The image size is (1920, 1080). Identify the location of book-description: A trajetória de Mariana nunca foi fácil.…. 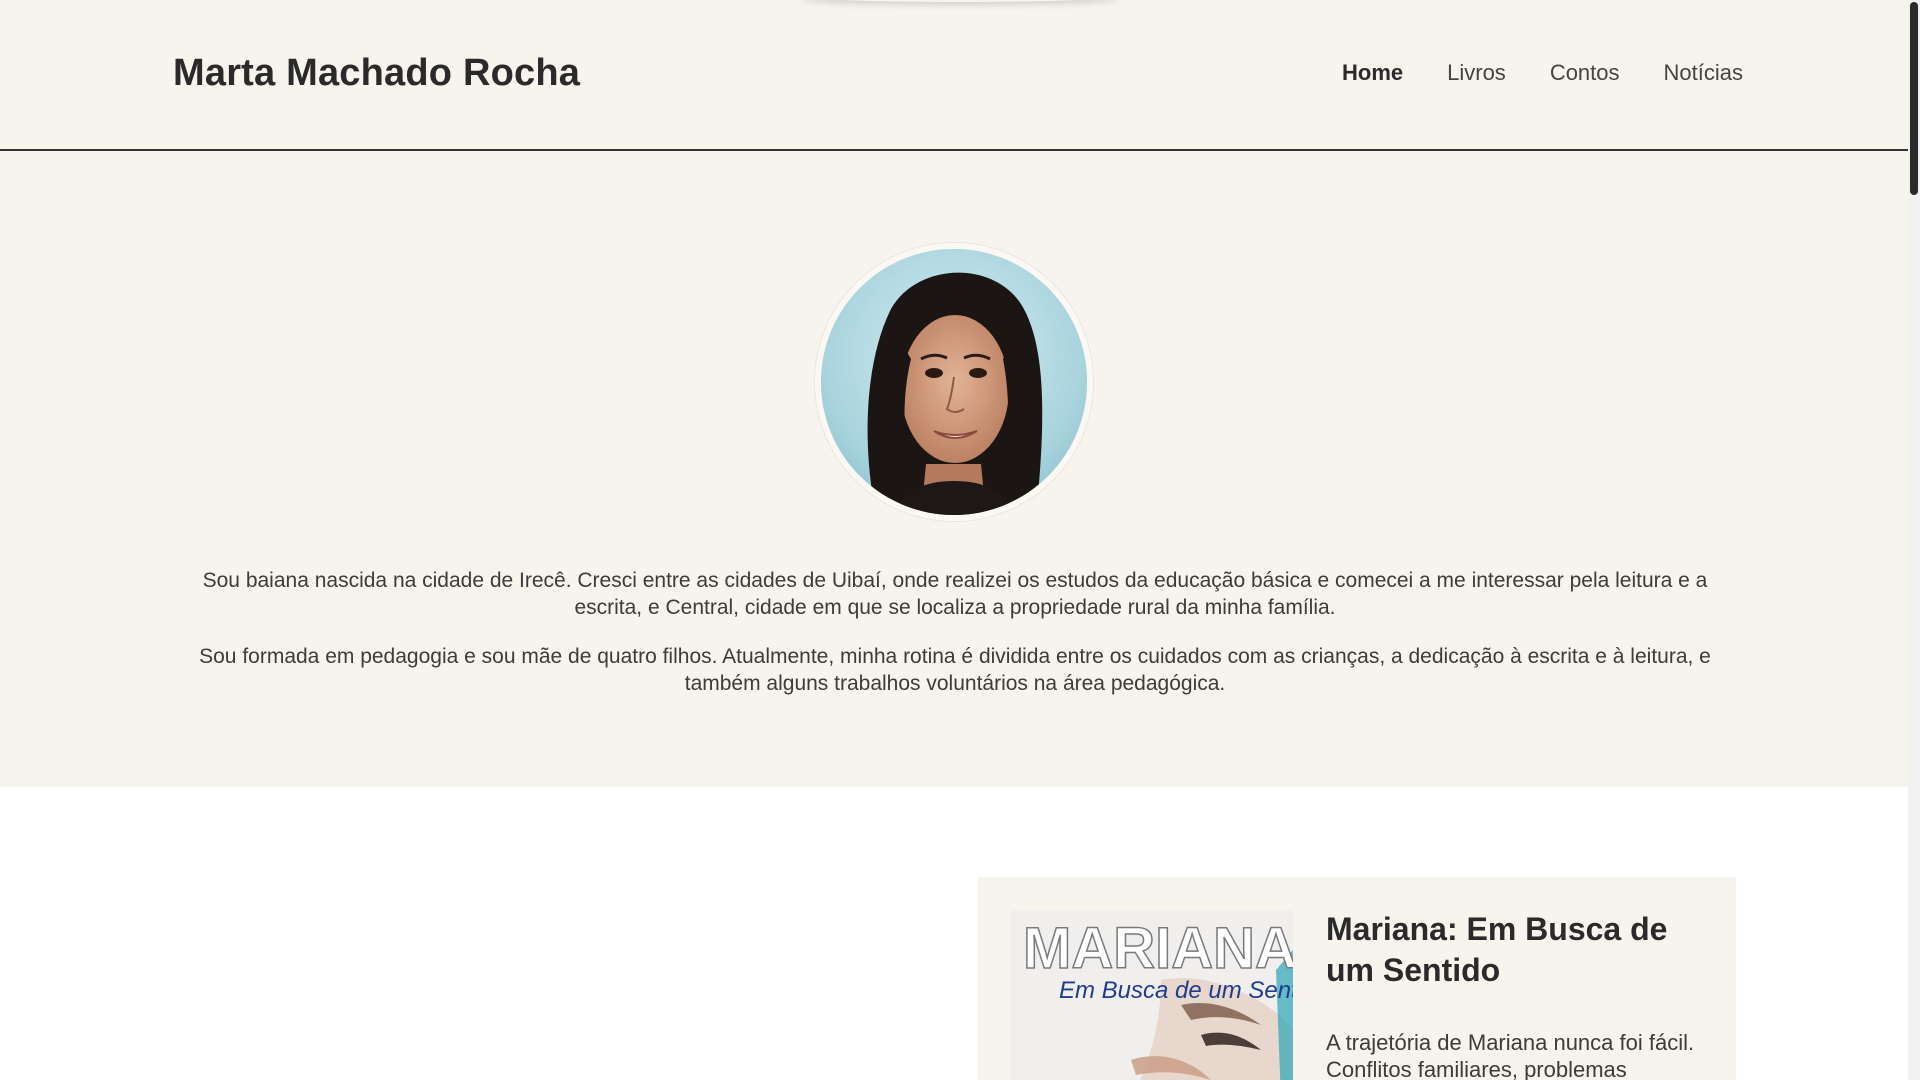
(1510, 1055).